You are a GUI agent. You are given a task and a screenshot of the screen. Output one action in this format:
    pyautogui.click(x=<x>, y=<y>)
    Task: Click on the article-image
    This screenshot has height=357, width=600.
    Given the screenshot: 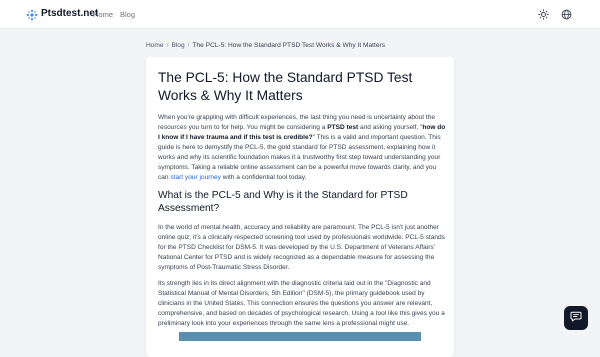 What is the action you would take?
    pyautogui.click(x=300, y=336)
    